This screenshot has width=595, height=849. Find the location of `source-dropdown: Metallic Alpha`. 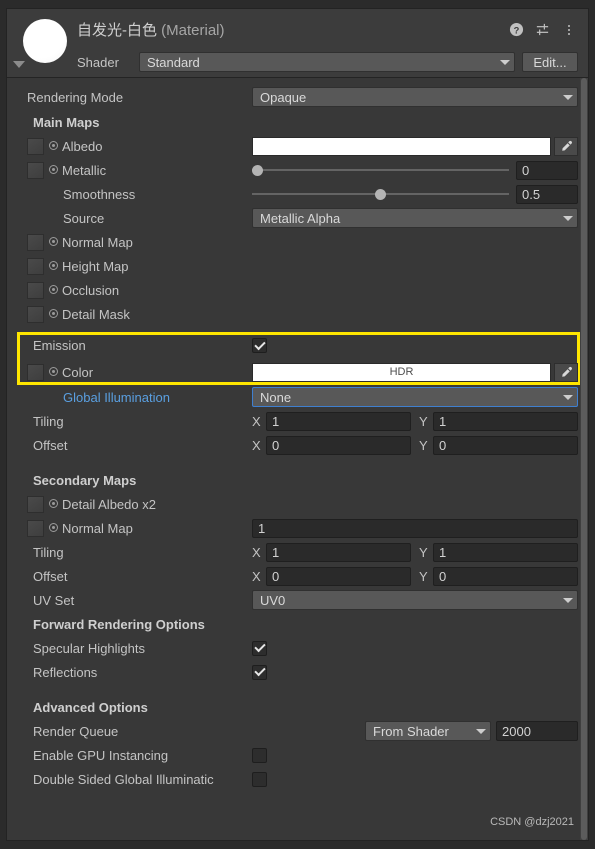

source-dropdown: Metallic Alpha is located at coordinates (415, 218).